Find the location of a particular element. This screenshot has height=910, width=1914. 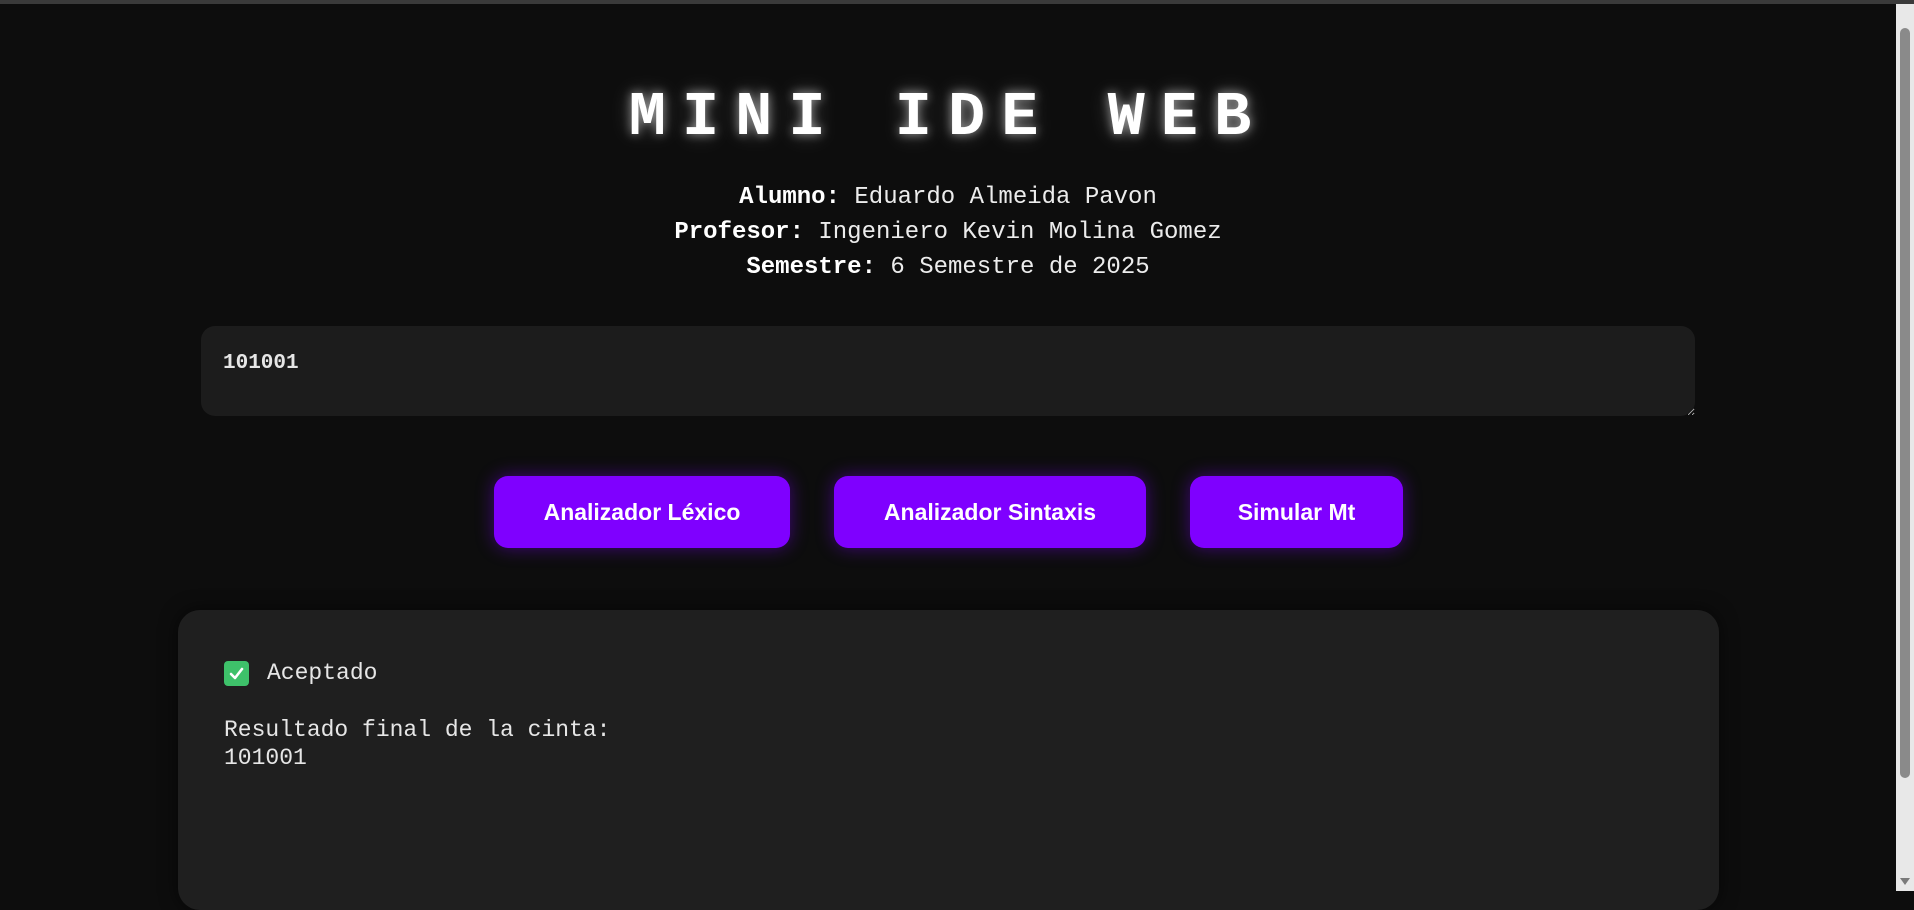

profesor-line: Profesor: Ingeniero Kevin Molina Gomez is located at coordinates (948, 232).